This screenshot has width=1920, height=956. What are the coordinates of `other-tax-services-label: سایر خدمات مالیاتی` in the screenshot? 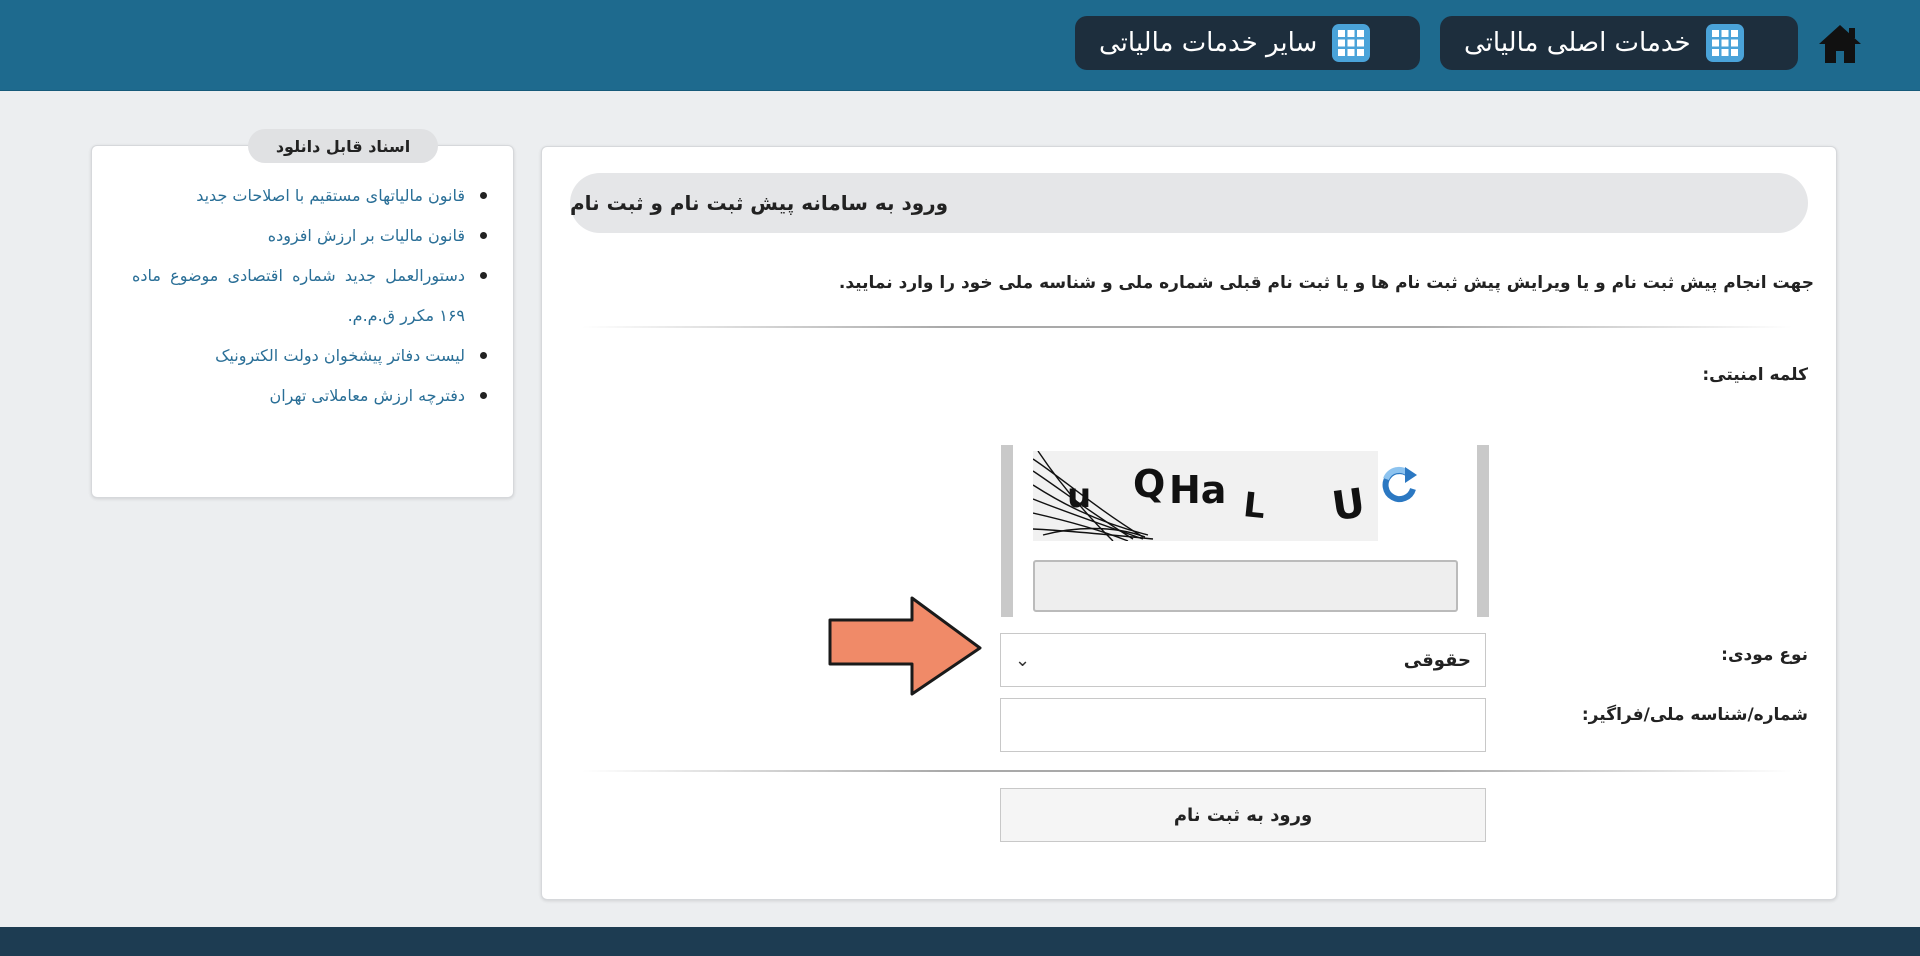 It's located at (1208, 43).